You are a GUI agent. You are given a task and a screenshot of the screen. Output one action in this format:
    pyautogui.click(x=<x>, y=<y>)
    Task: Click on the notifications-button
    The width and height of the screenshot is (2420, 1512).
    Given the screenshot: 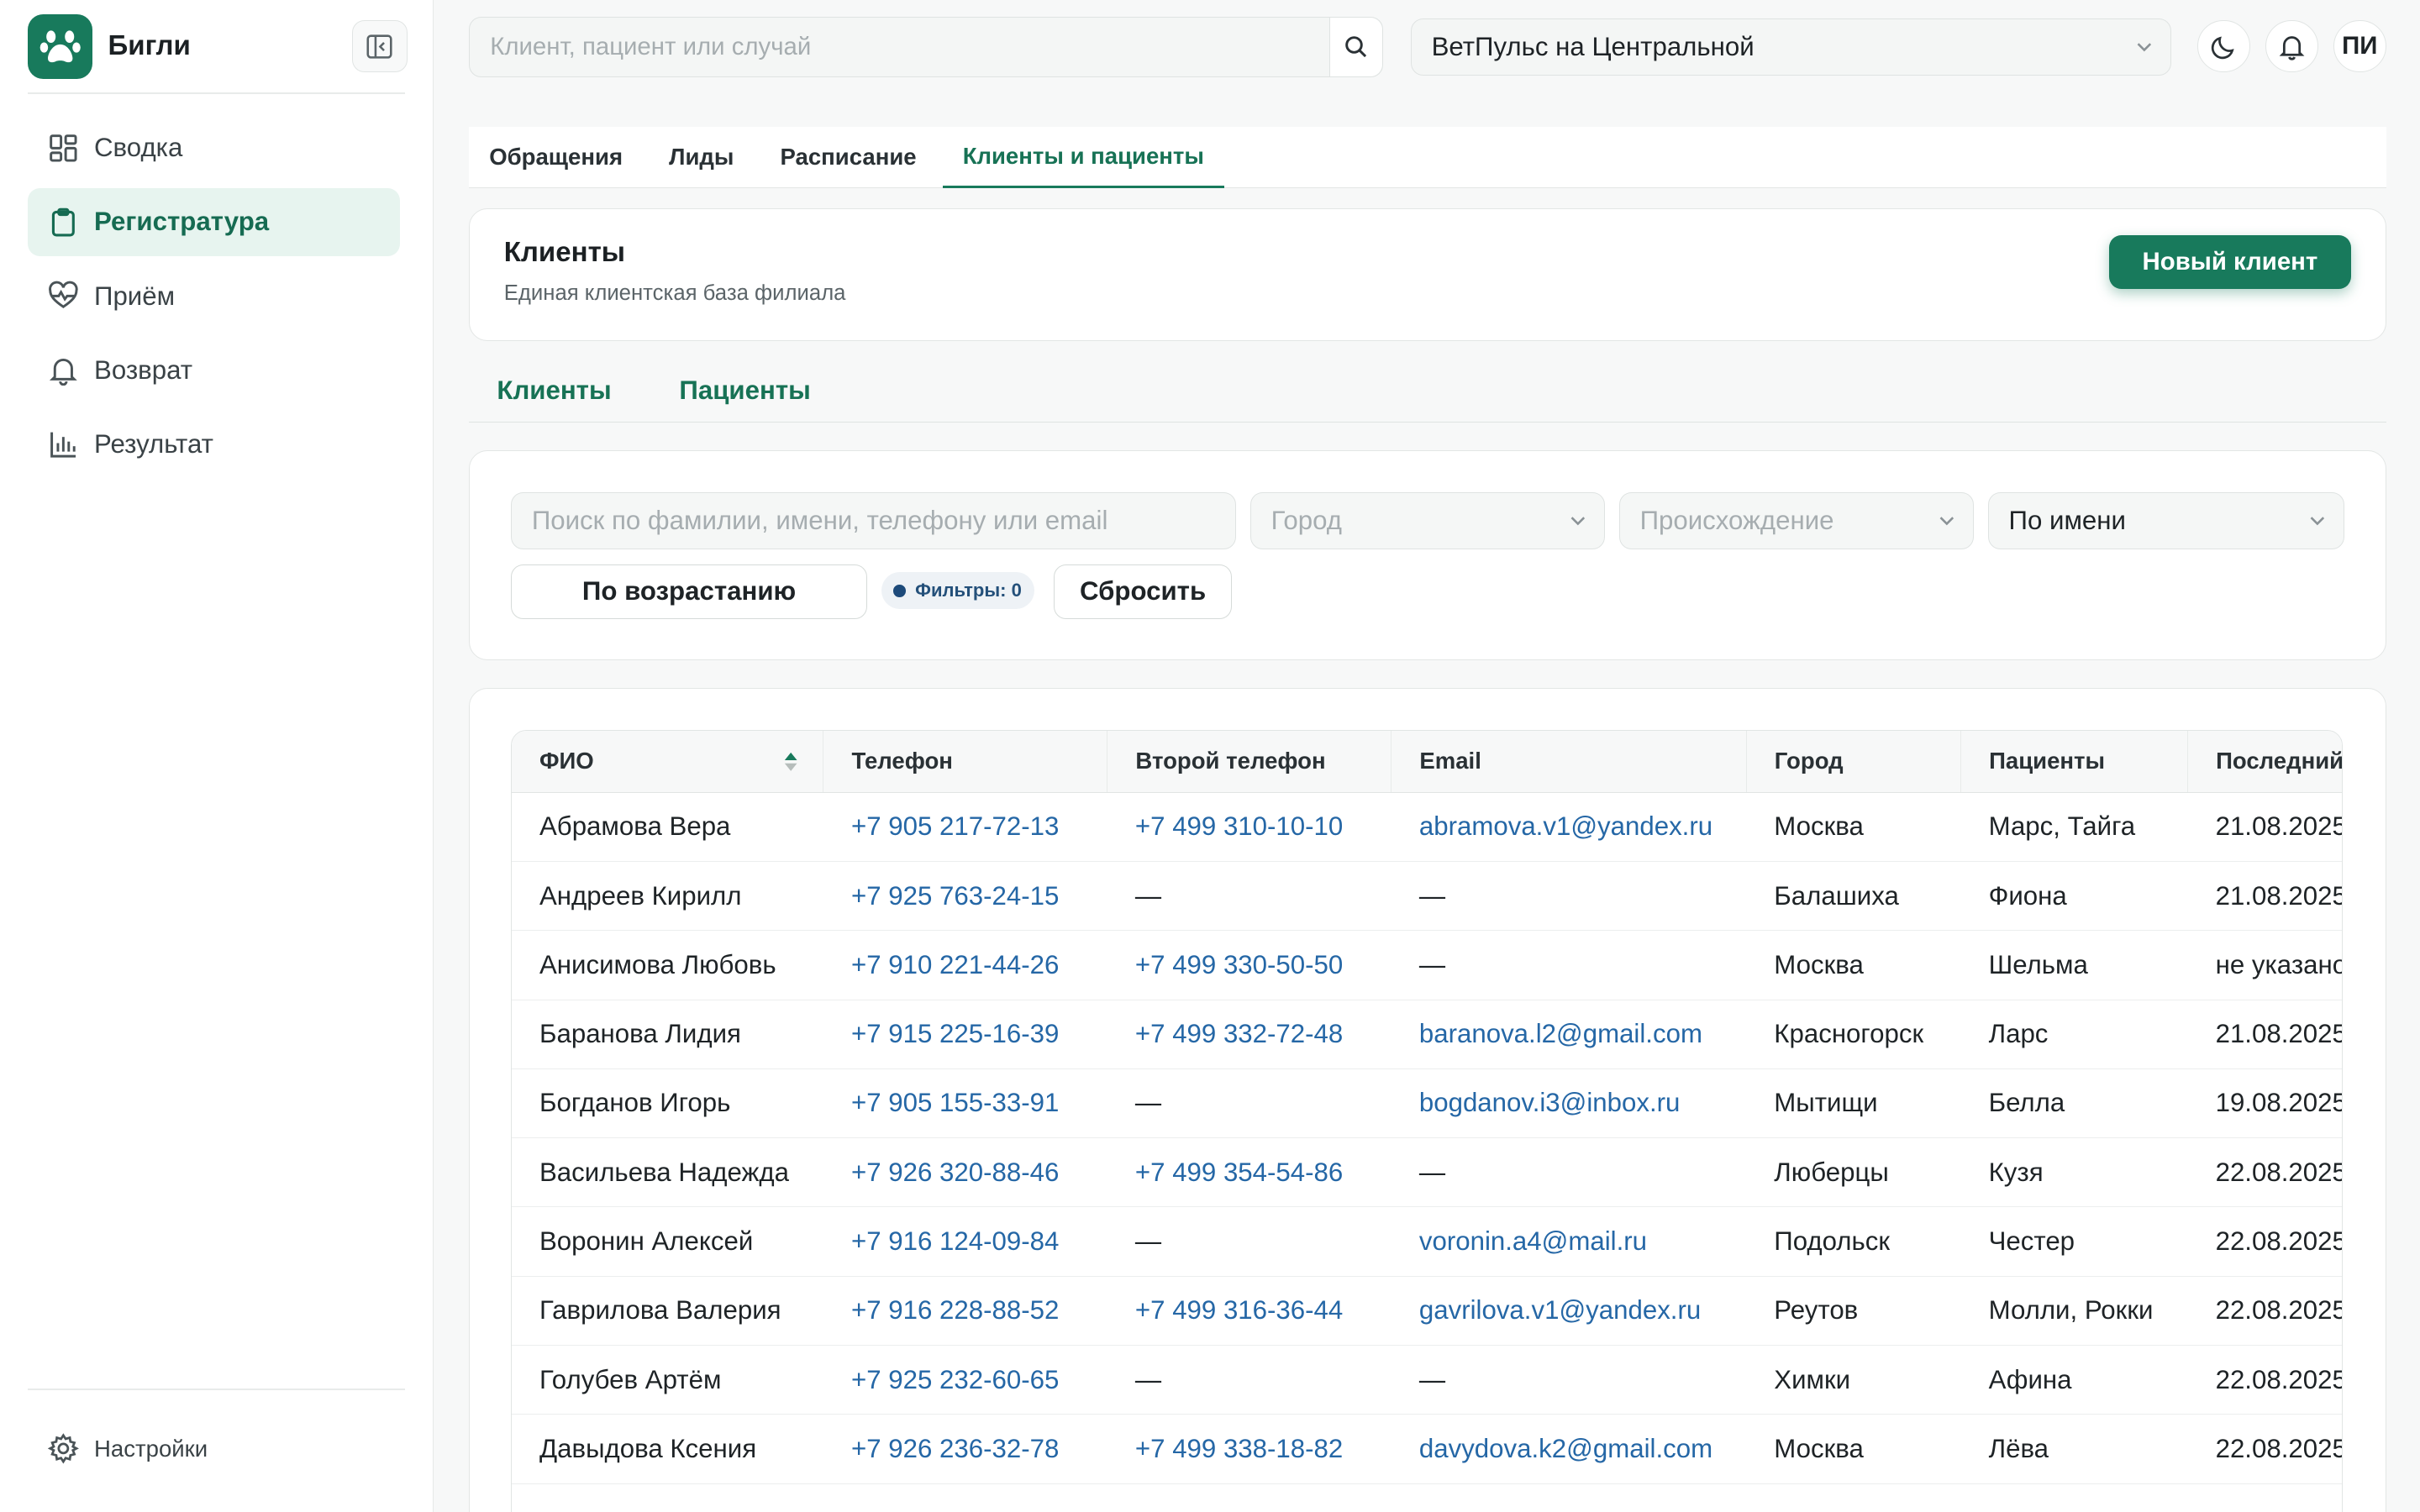 What is the action you would take?
    pyautogui.click(x=2291, y=46)
    